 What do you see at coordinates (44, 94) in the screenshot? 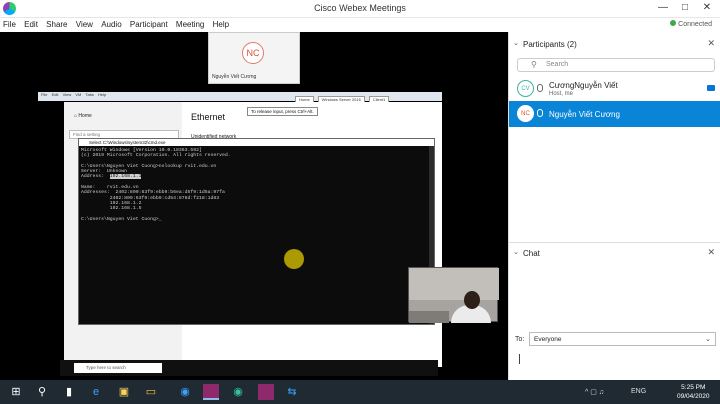
I see `remote-menu-file: File` at bounding box center [44, 94].